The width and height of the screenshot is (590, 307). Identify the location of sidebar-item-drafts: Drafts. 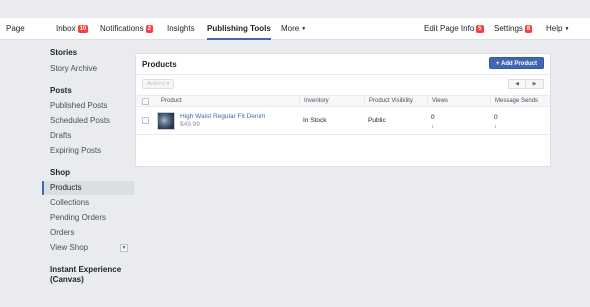
(88, 136).